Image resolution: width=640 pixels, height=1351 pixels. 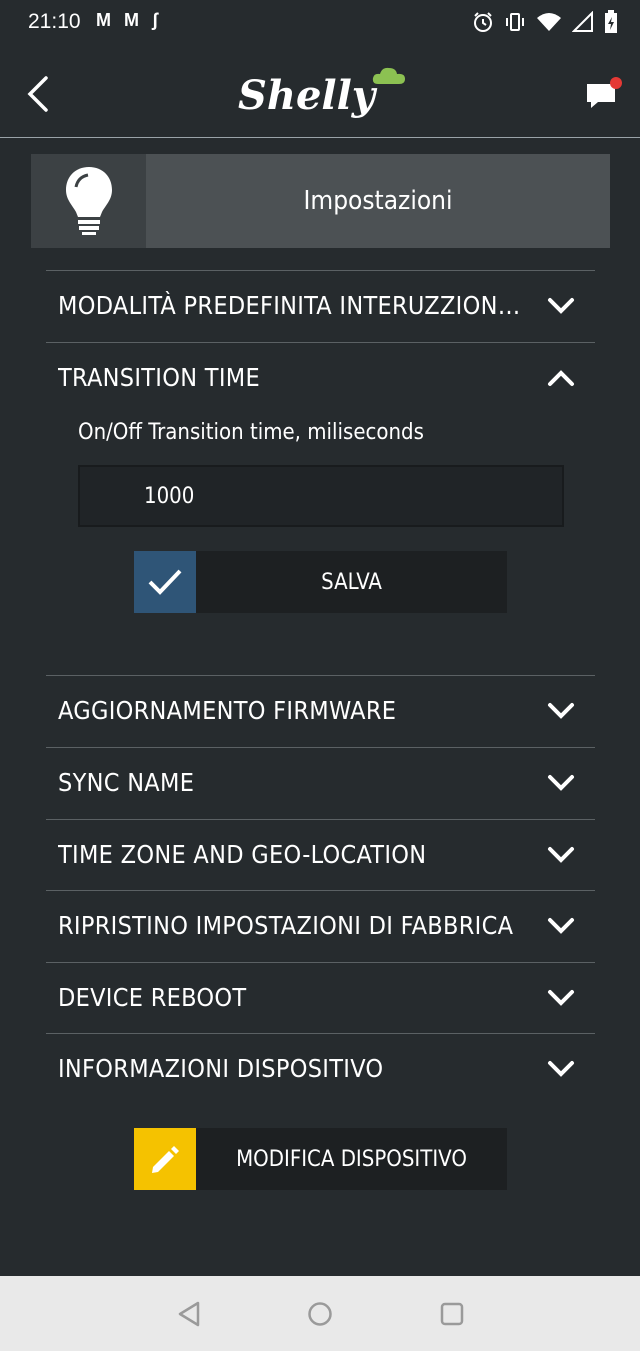 What do you see at coordinates (307, 95) in the screenshot?
I see `logo-text: Shelly` at bounding box center [307, 95].